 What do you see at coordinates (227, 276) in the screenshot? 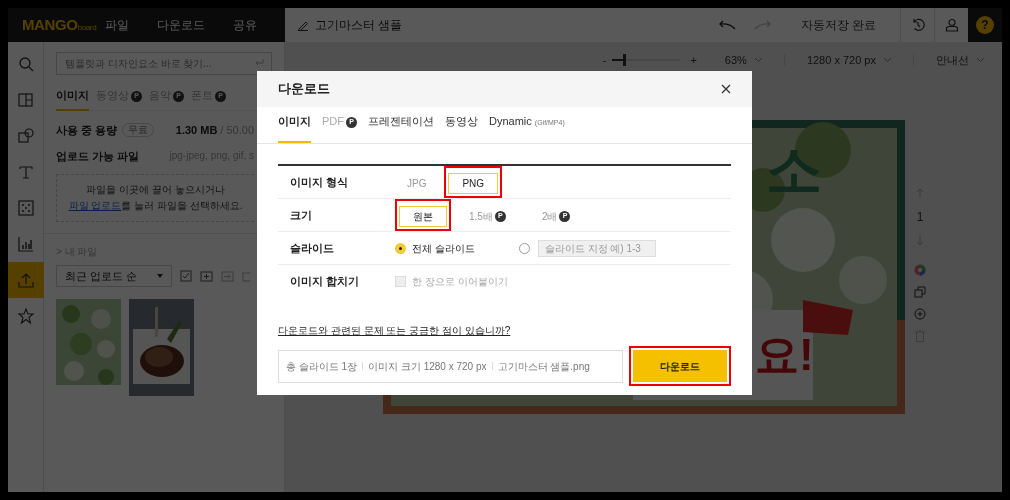
I see `move-icon` at bounding box center [227, 276].